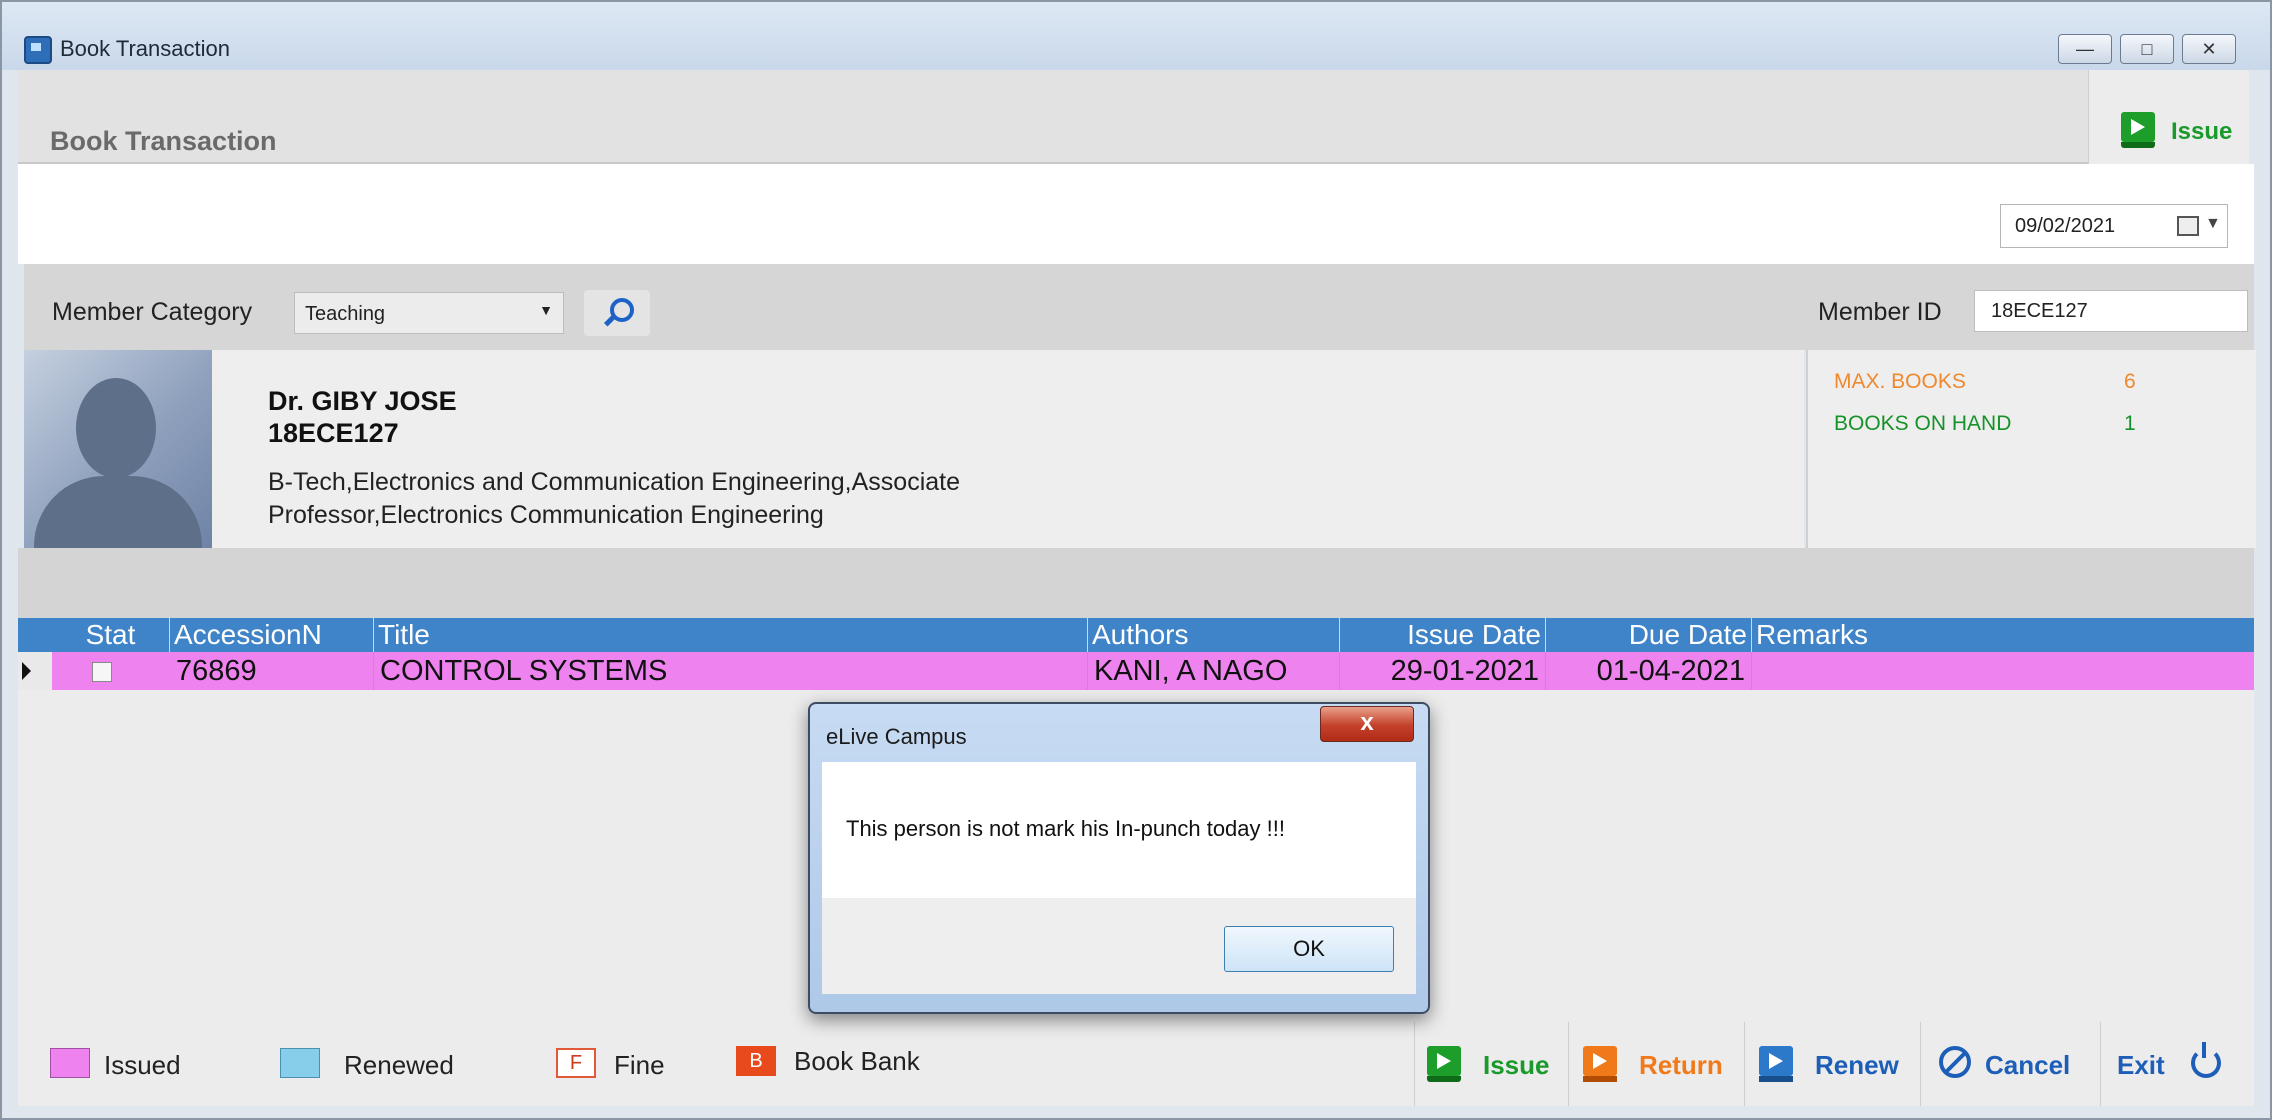 The image size is (2272, 1120). I want to click on column-header-authors: Authors, so click(1214, 635).